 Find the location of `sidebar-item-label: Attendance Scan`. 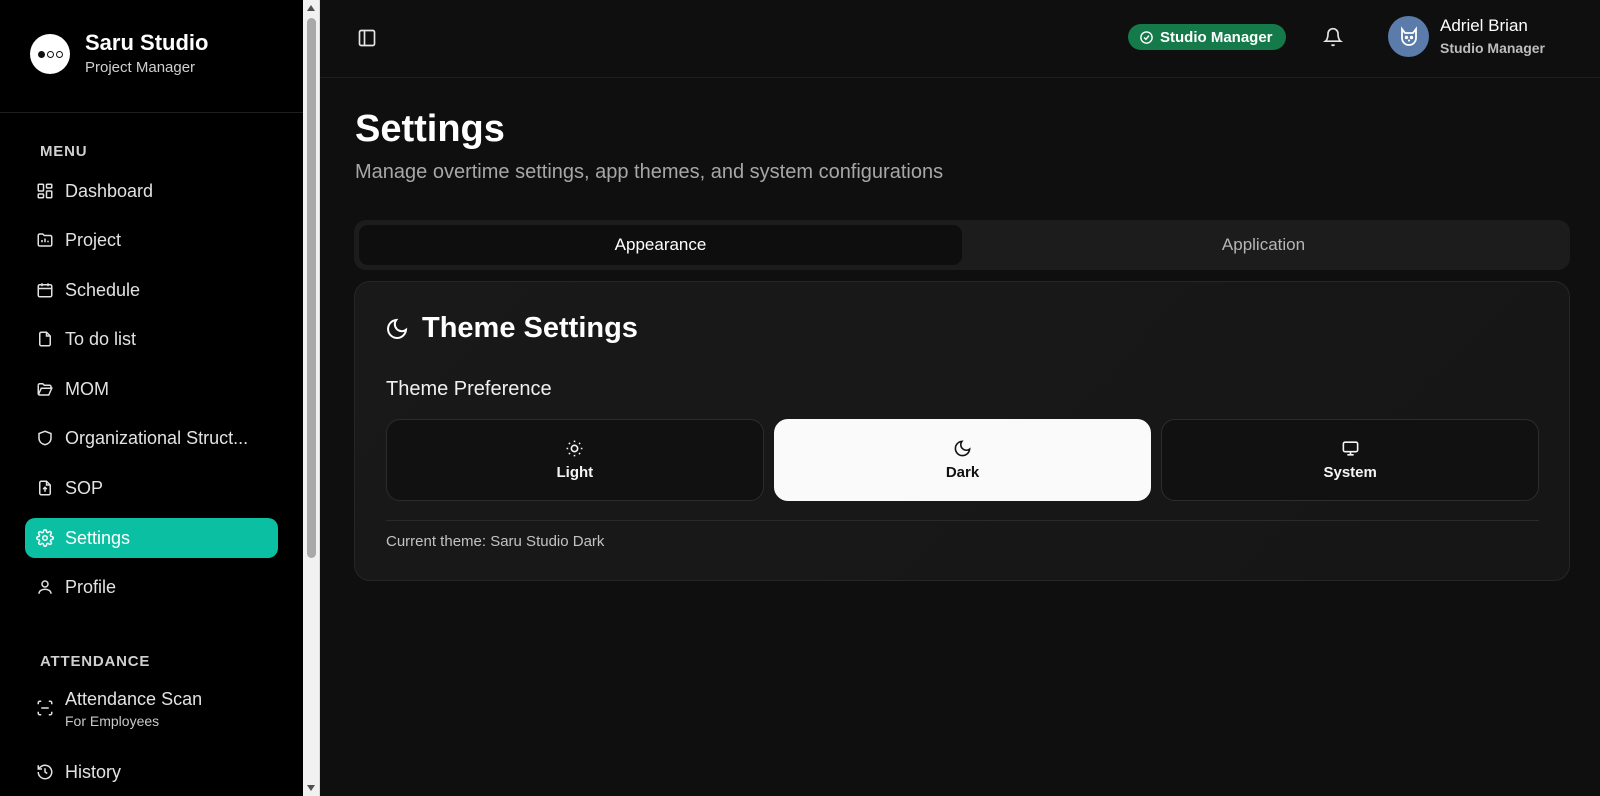

sidebar-item-label: Attendance Scan is located at coordinates (134, 699).